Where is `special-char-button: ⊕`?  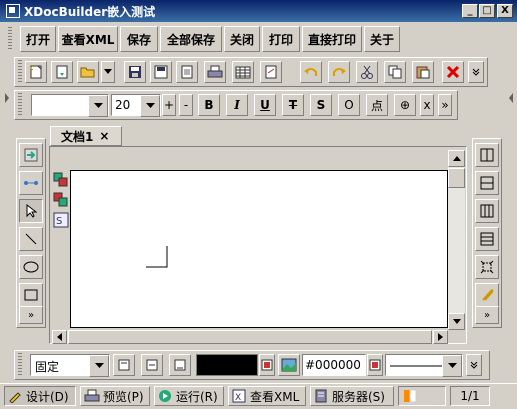
special-char-button: ⊕ is located at coordinates (405, 105).